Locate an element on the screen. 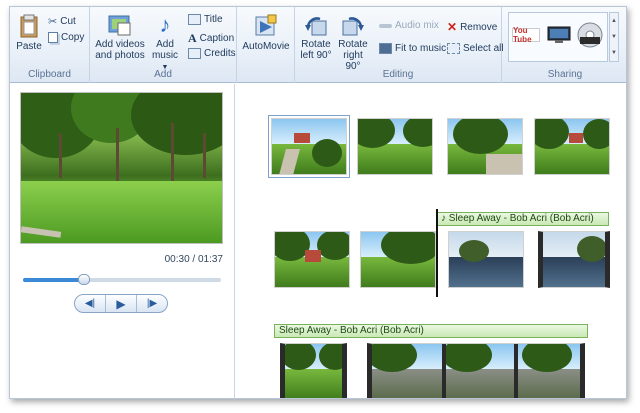 The image size is (640, 413). next-frame-button: |▶ is located at coordinates (152, 303).